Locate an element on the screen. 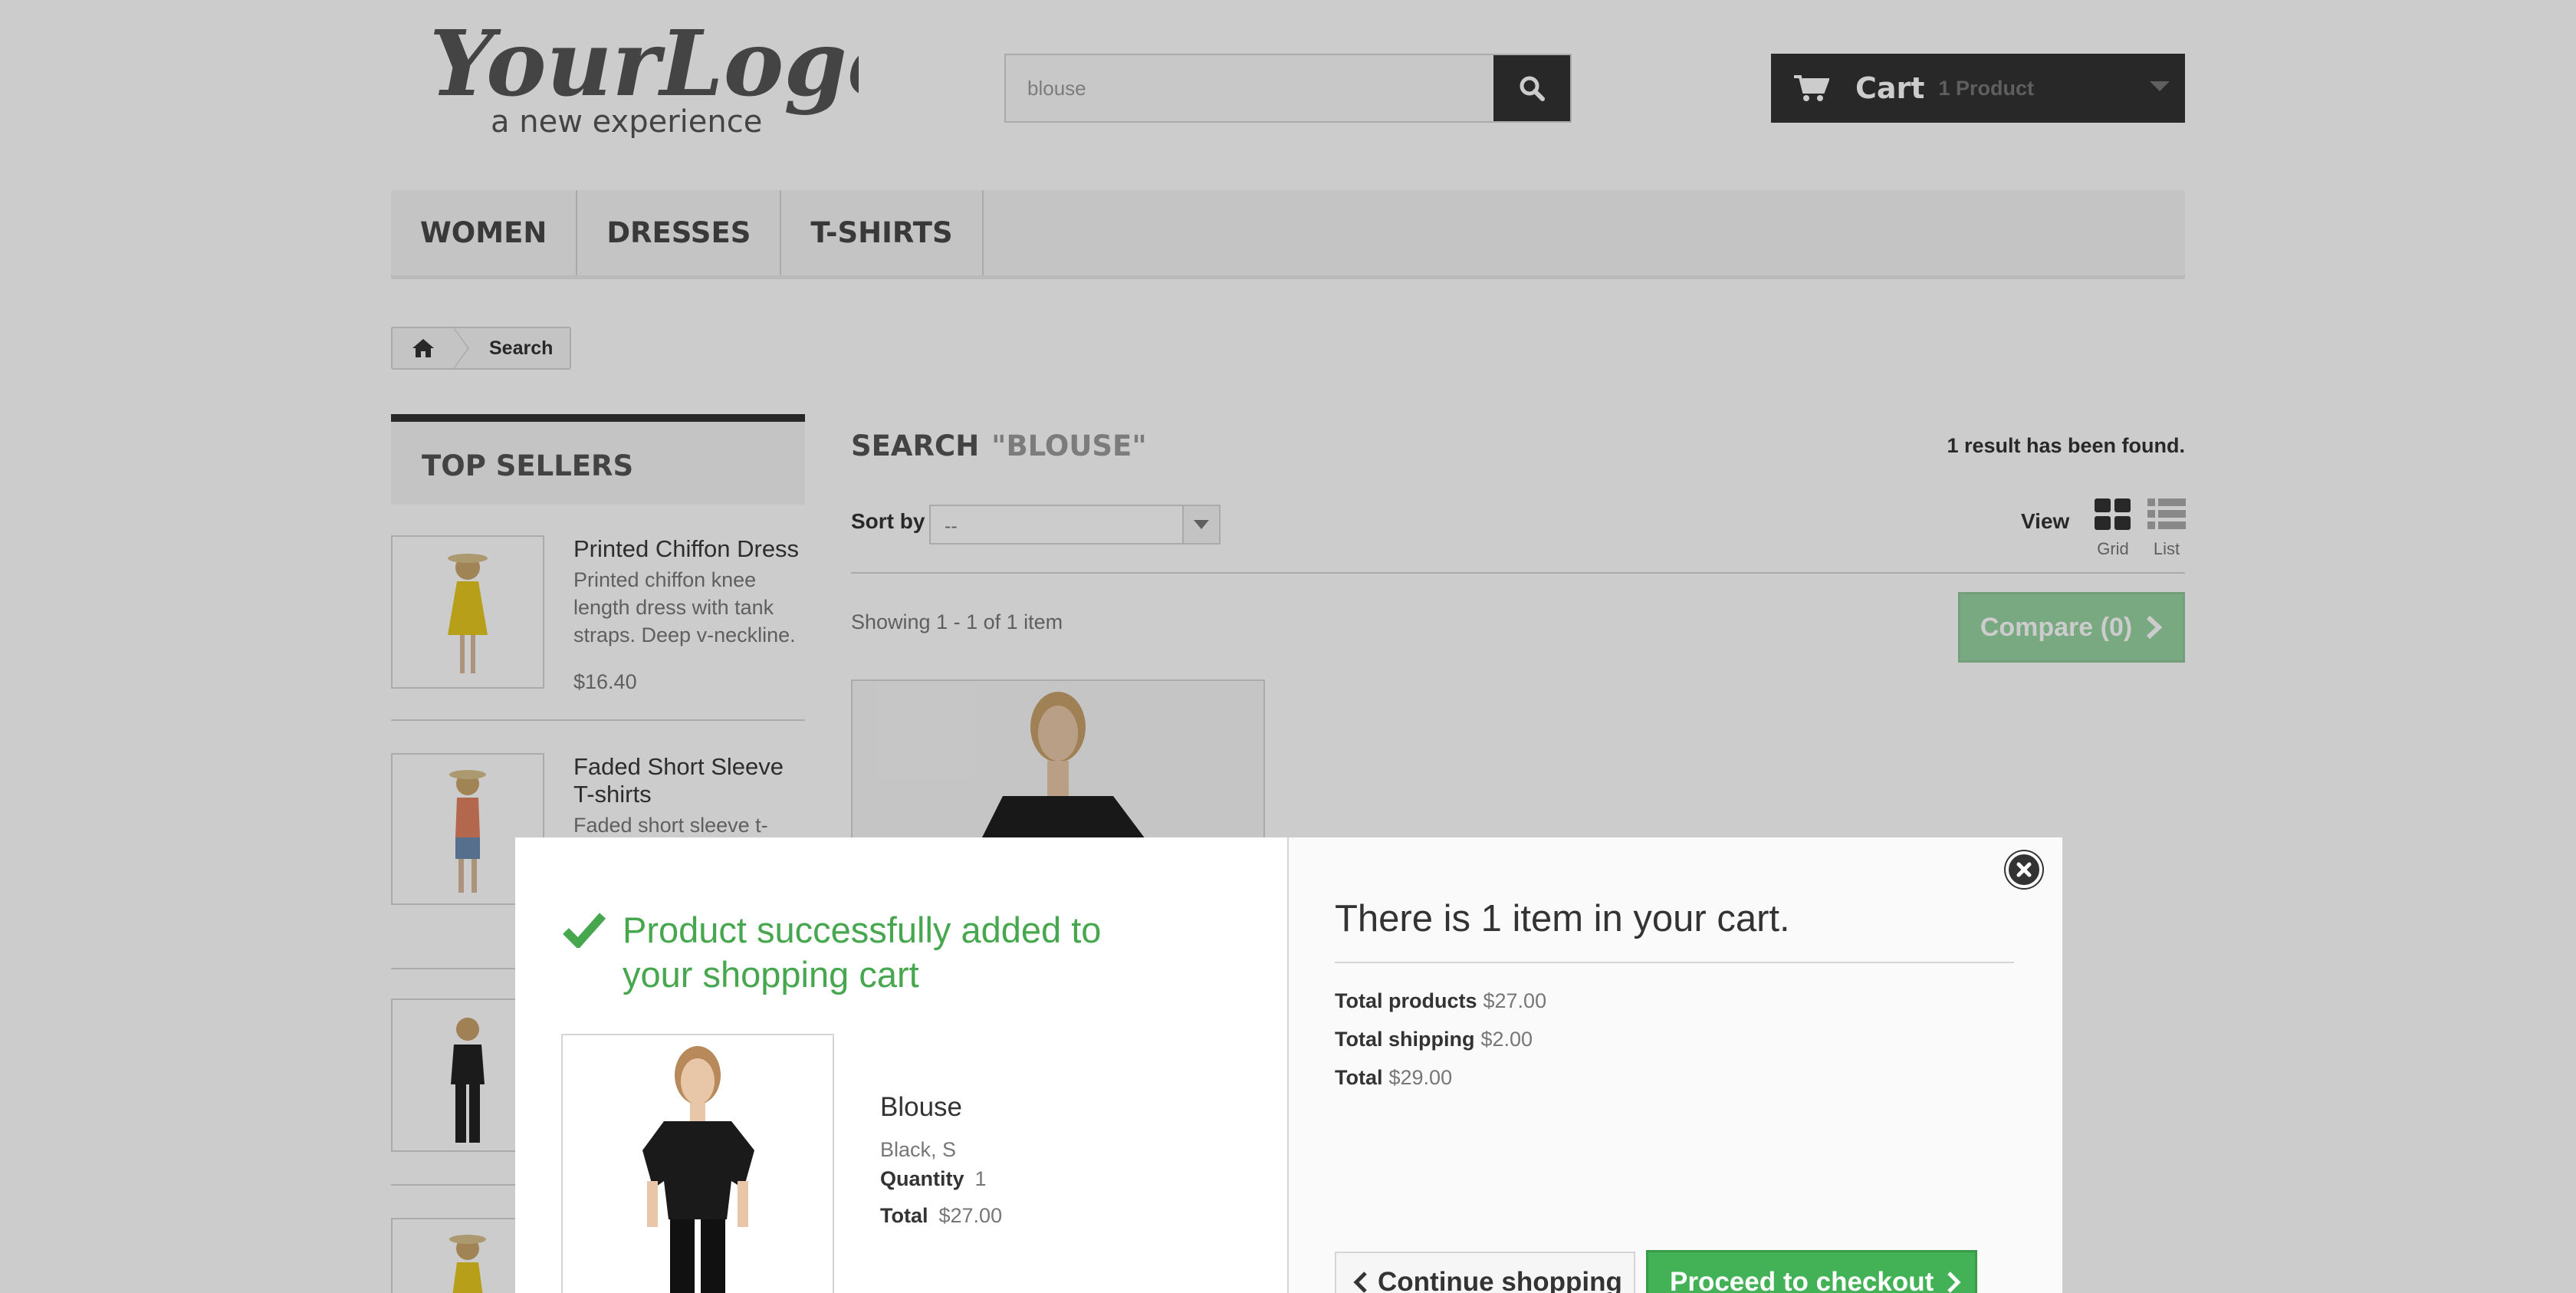  grand-total-value: $29.00 is located at coordinates (1420, 1077).